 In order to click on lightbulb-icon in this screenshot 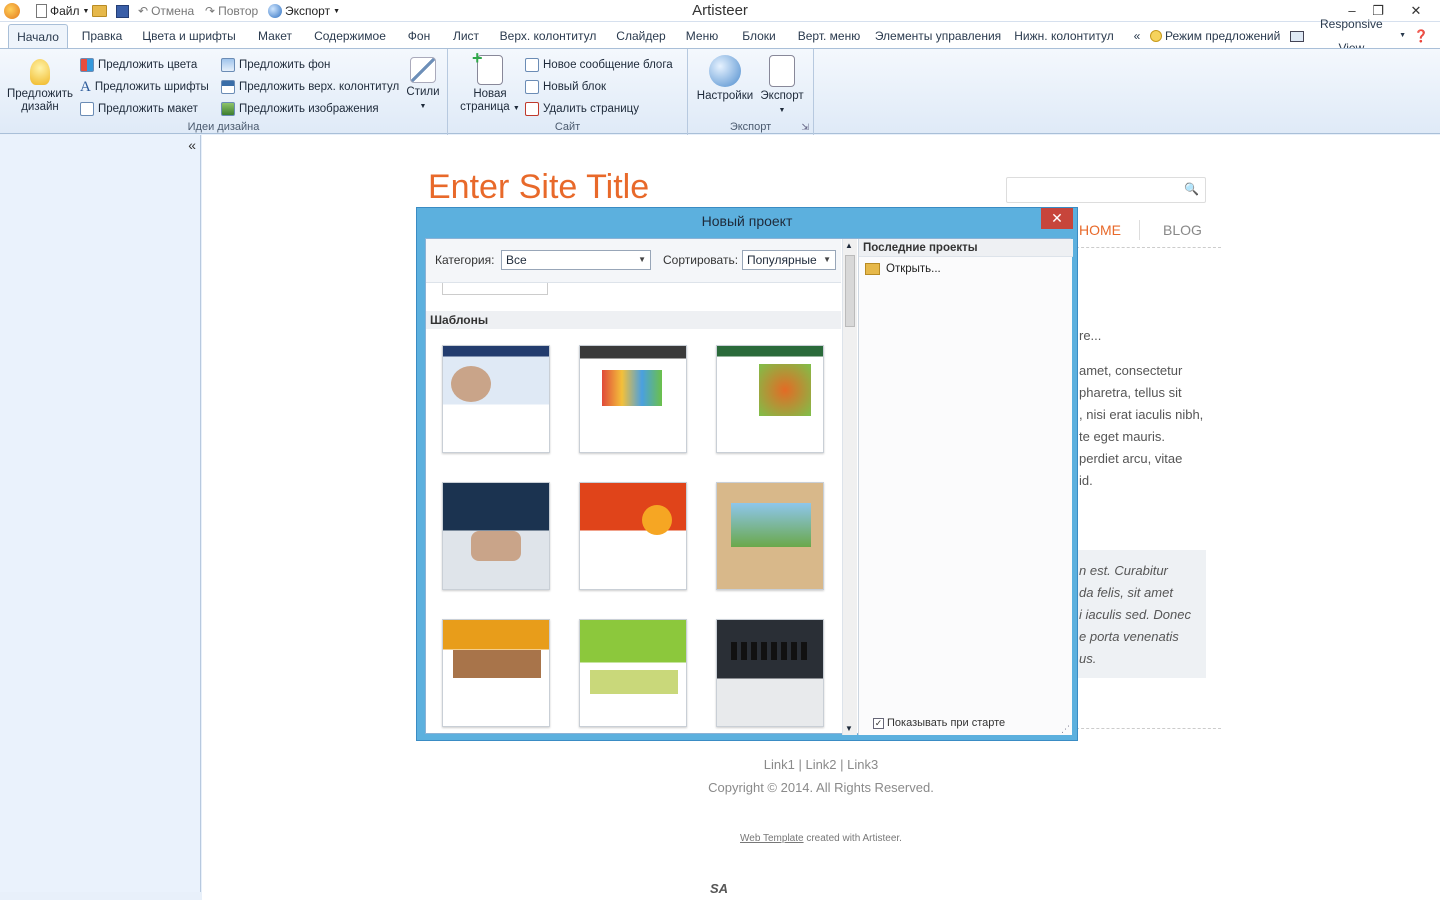, I will do `click(1156, 36)`.